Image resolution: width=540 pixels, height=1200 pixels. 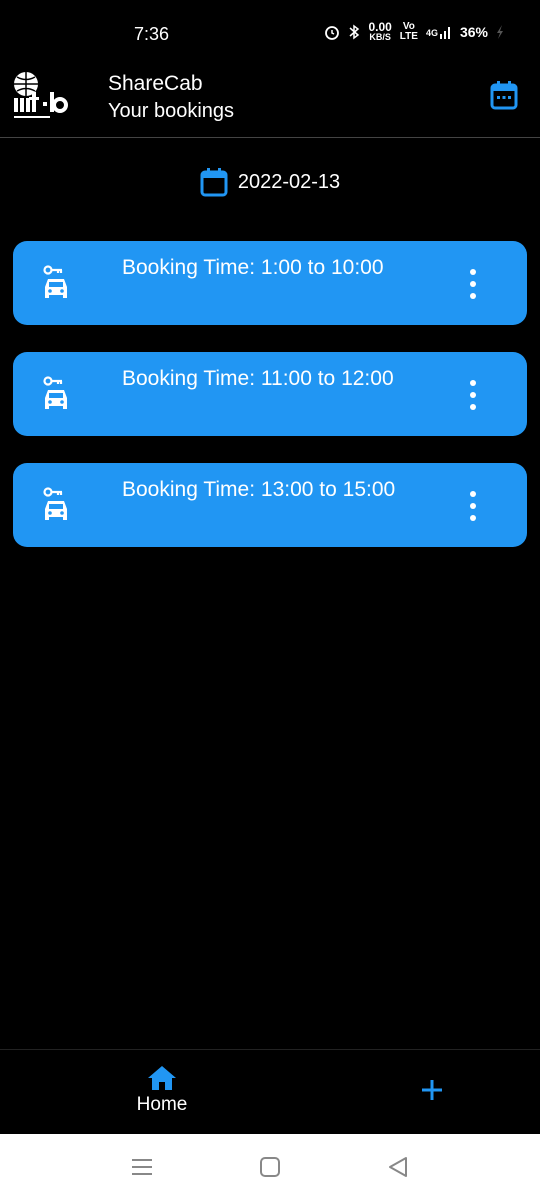 What do you see at coordinates (270, 283) in the screenshot?
I see `booking-card: Booking Time: 1:00 to 10:00` at bounding box center [270, 283].